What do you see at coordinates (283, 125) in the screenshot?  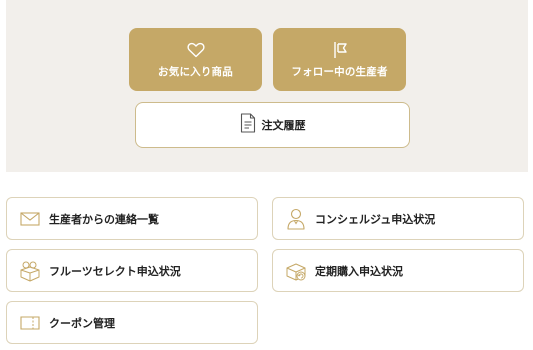 I see `order-history-label: 注文履歴` at bounding box center [283, 125].